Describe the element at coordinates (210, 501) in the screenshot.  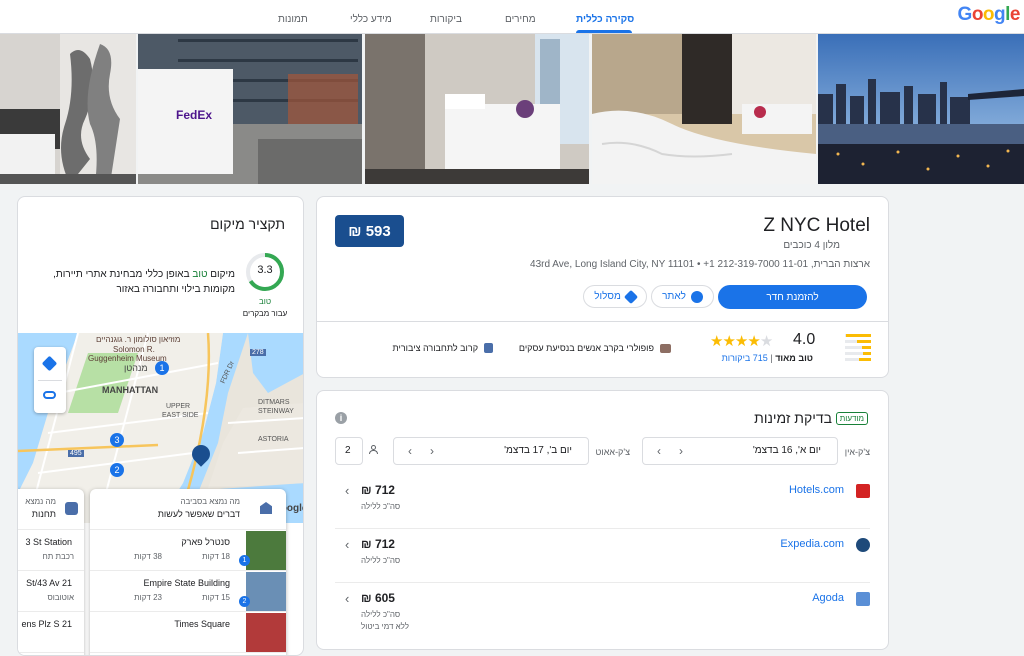
I see `things-header: מה נמצא בסביבה` at that location.